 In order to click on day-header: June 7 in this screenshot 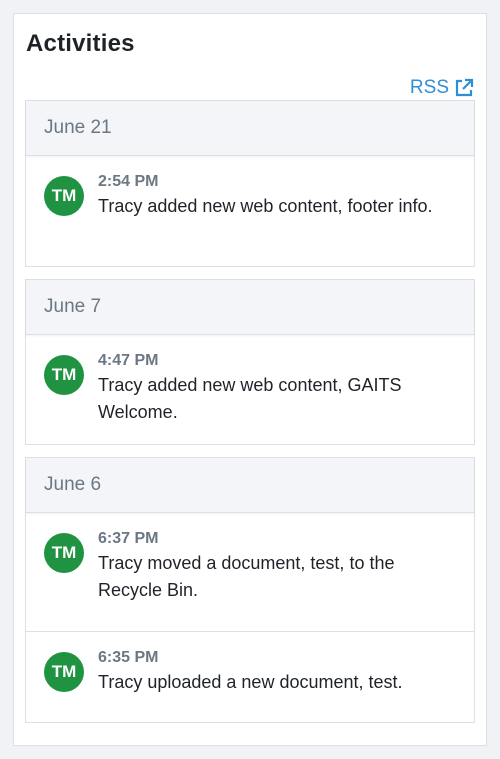, I will do `click(250, 307)`.